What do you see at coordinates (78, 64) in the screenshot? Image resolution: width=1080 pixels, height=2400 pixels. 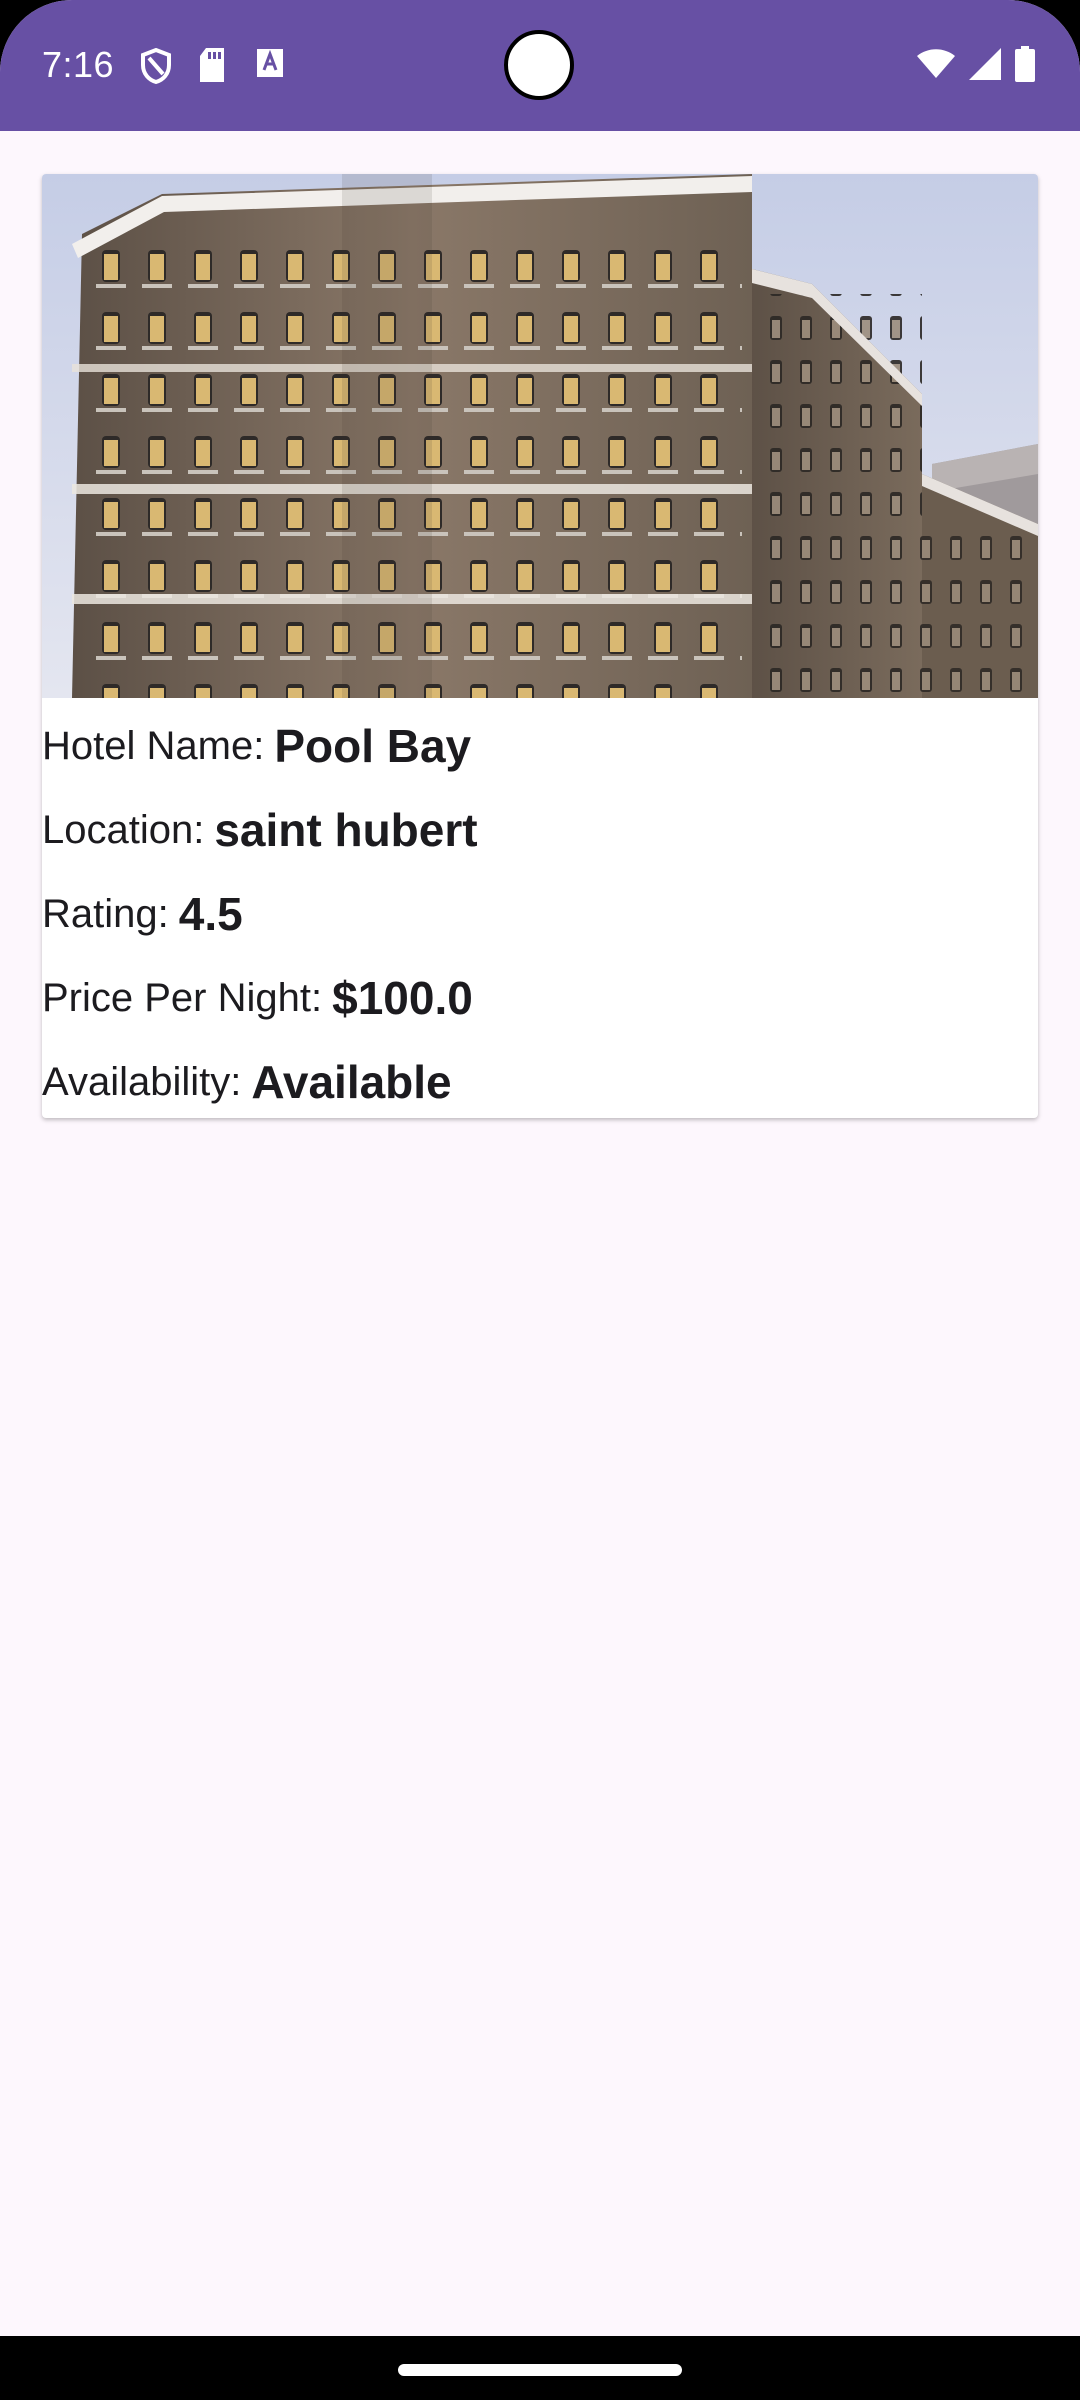 I see `status-time: 7:16` at bounding box center [78, 64].